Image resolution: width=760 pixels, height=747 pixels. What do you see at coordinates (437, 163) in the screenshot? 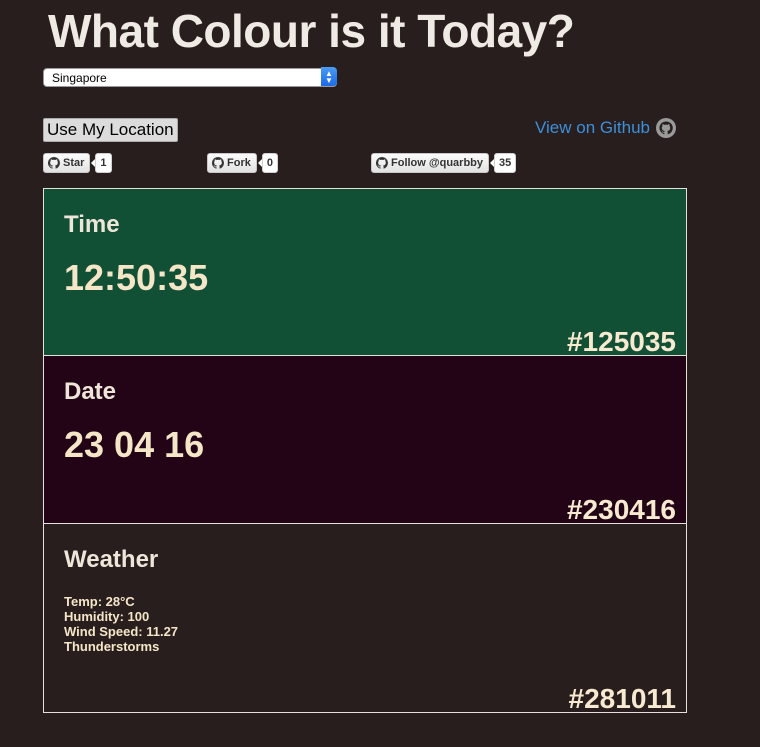
I see `github-follow-label: Follow @quarbby` at bounding box center [437, 163].